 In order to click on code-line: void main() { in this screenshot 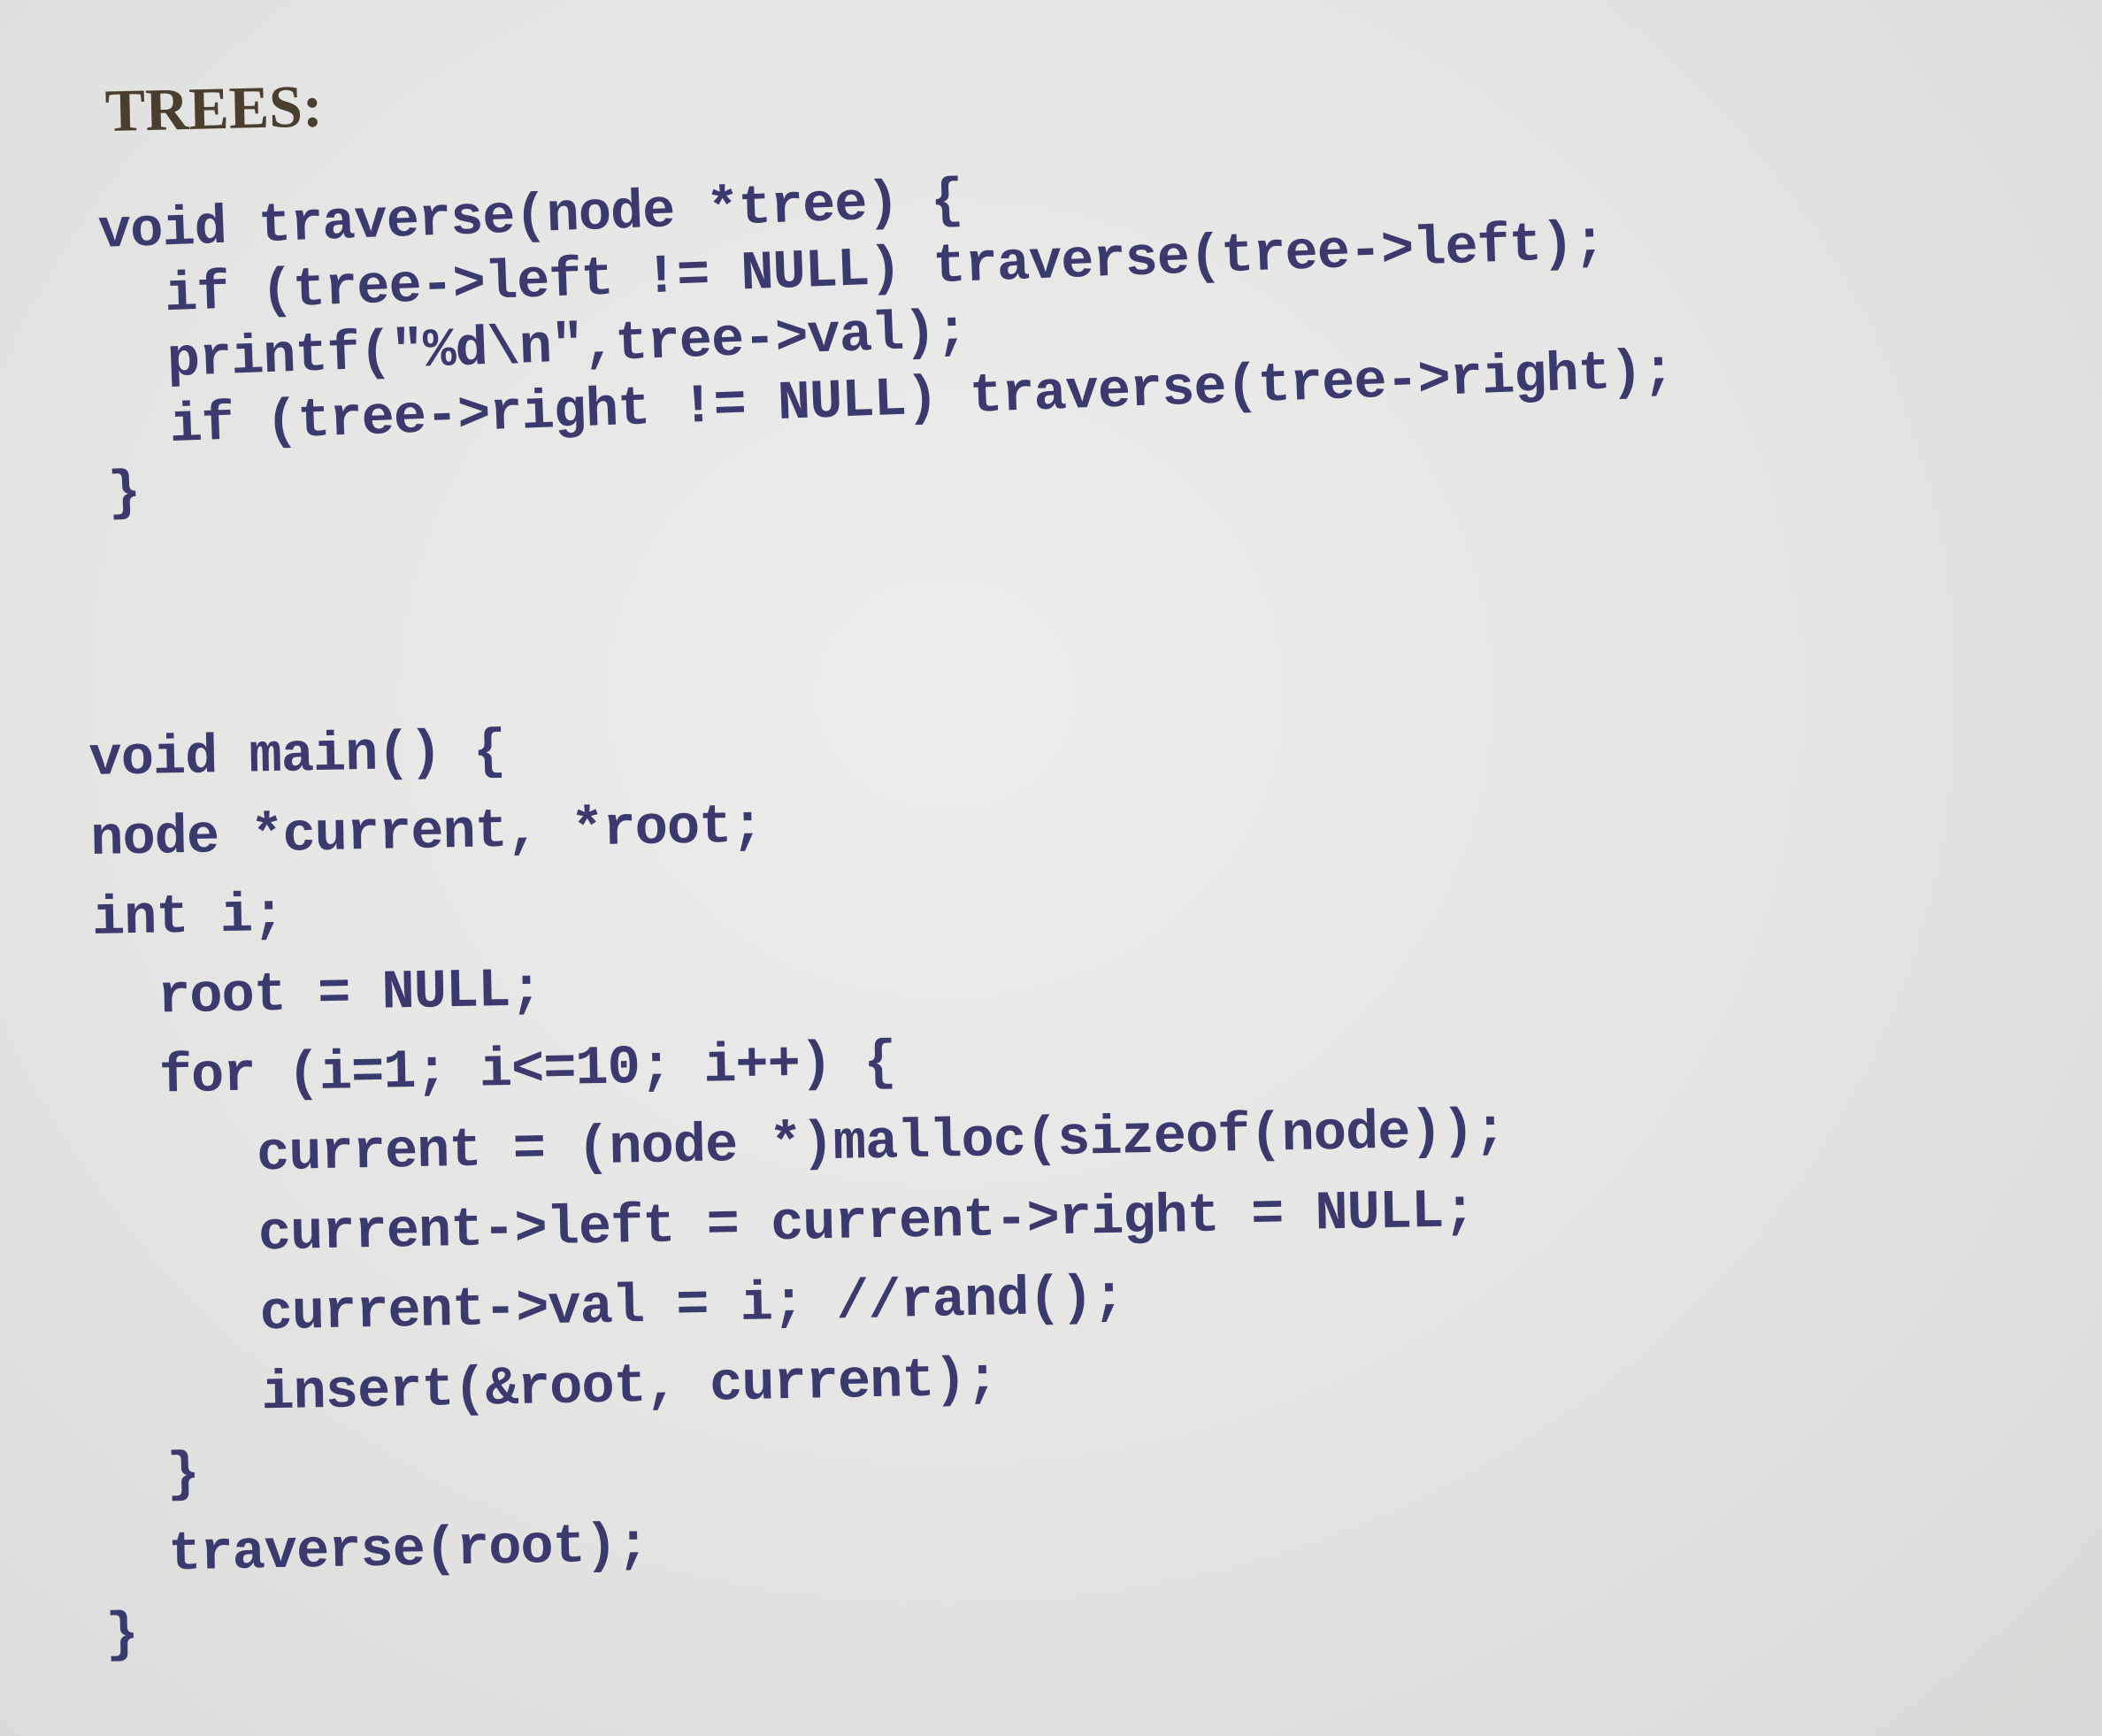, I will do `click(297, 755)`.